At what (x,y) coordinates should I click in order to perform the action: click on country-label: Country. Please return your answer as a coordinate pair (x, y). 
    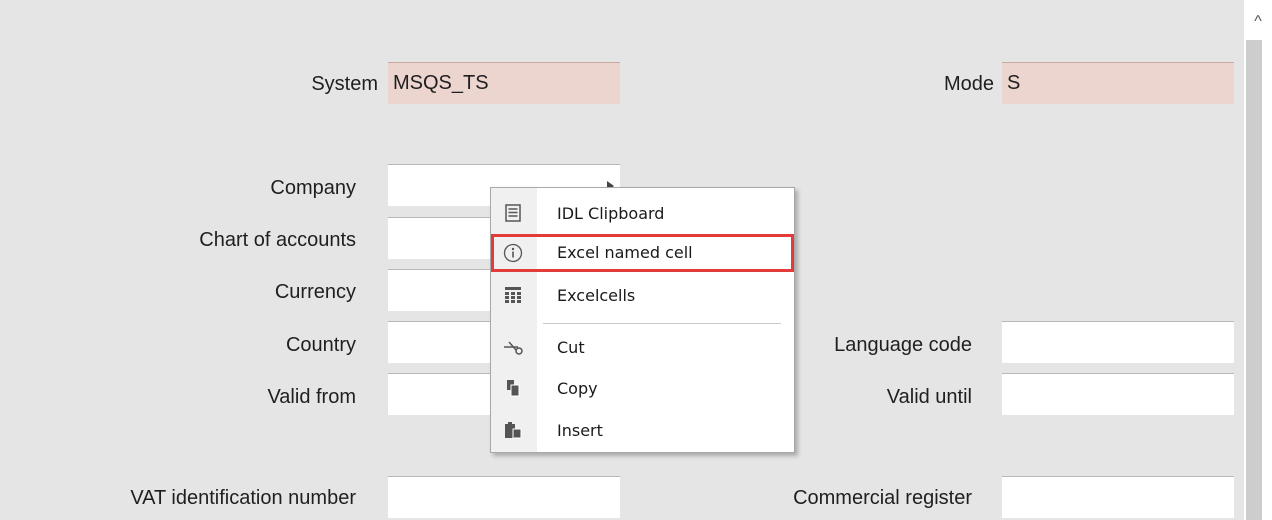
    Looking at the image, I should click on (320, 345).